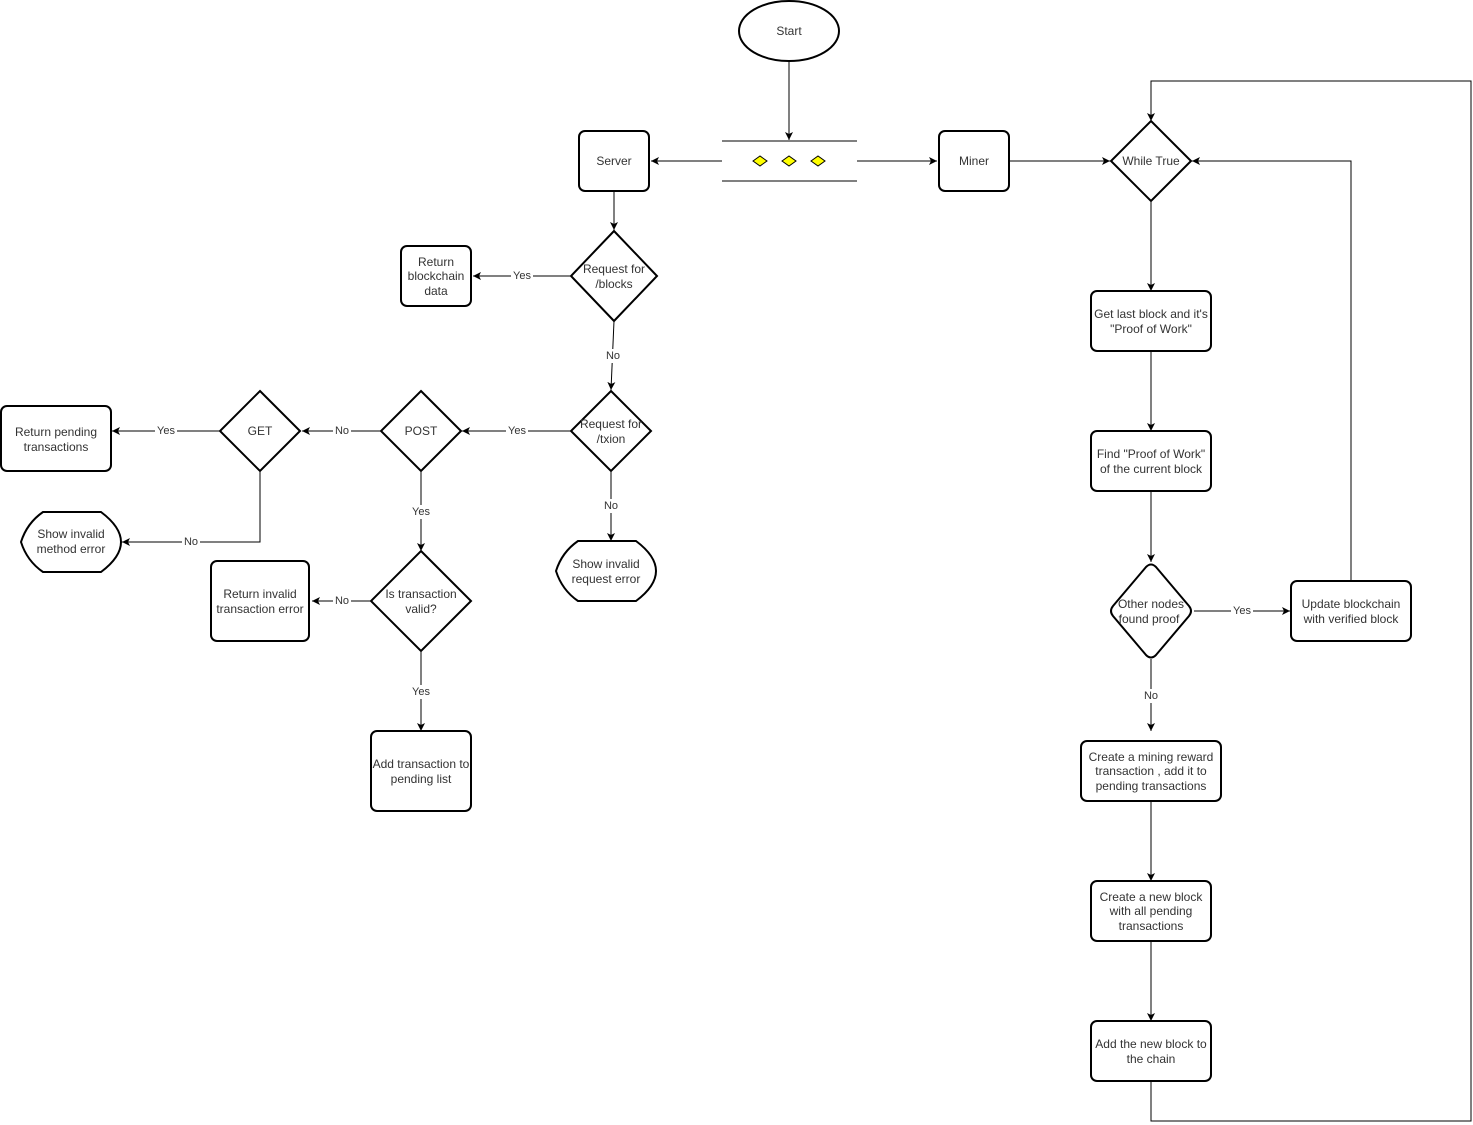  I want to click on return-blockchain-label-2: blockchain, so click(436, 276).